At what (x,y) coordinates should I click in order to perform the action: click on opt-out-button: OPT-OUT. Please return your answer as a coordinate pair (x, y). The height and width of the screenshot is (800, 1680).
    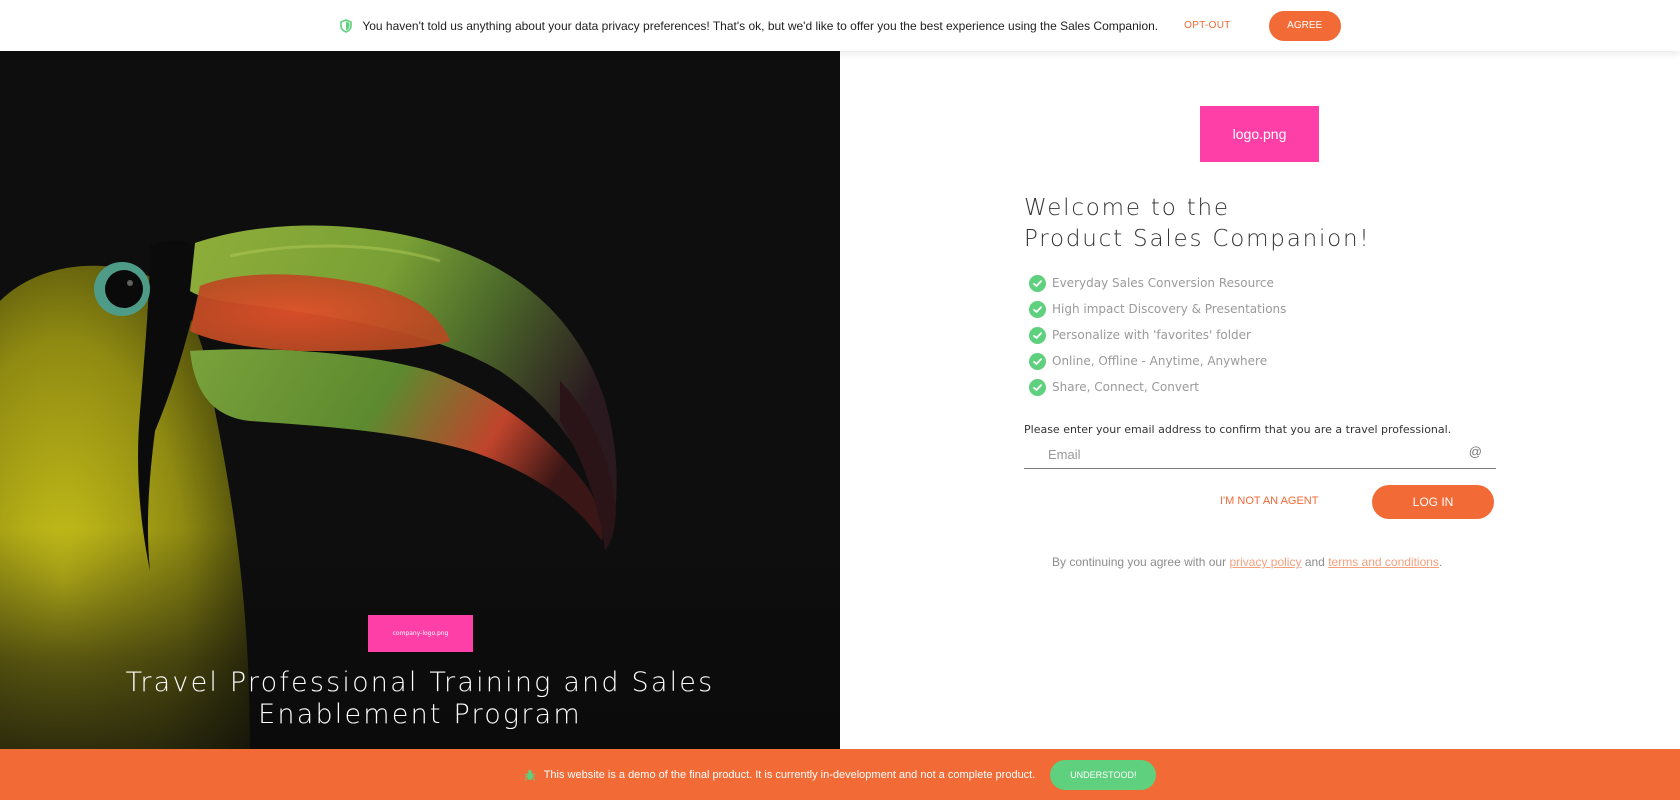
    Looking at the image, I should click on (1207, 25).